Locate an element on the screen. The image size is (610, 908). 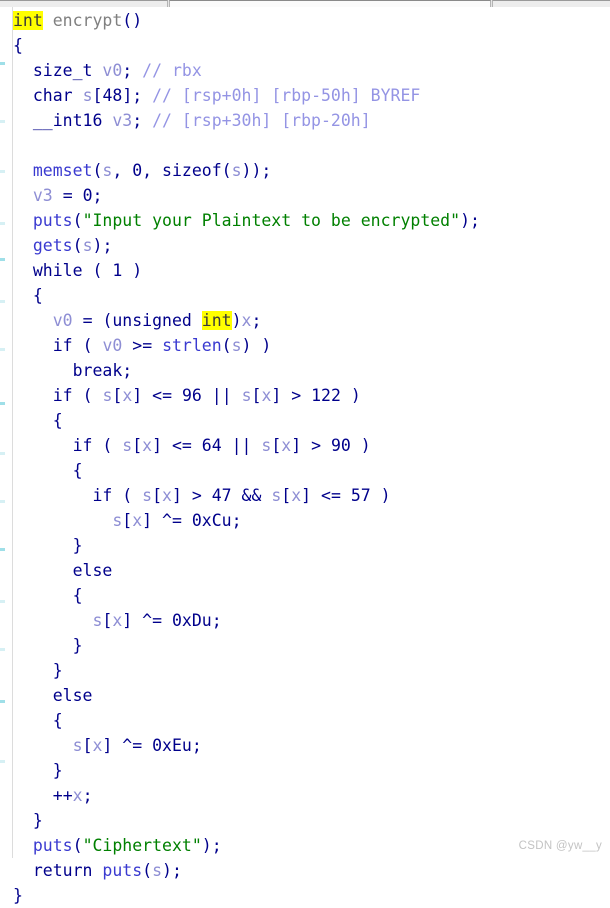
tab-strip is located at coordinates (305, 3).